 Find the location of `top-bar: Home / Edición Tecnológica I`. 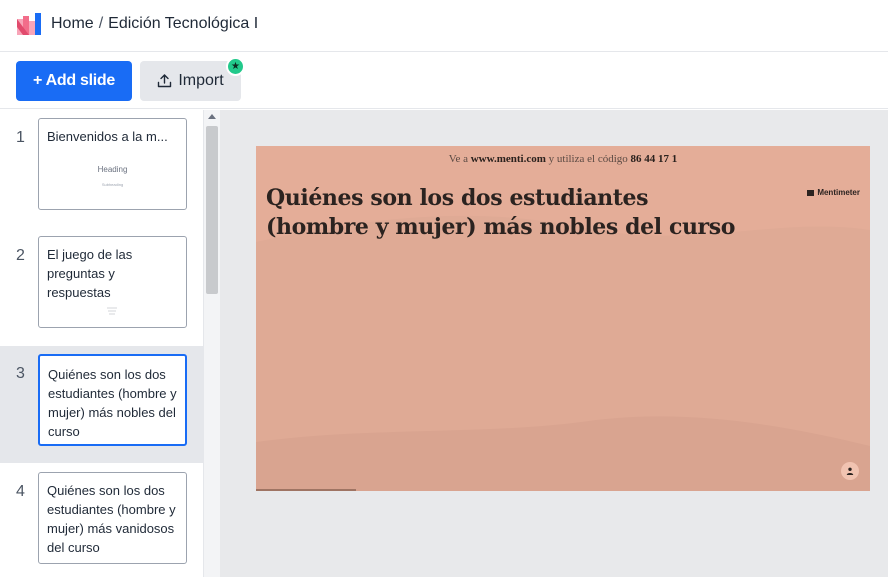

top-bar: Home / Edición Tecnológica I is located at coordinates (444, 26).